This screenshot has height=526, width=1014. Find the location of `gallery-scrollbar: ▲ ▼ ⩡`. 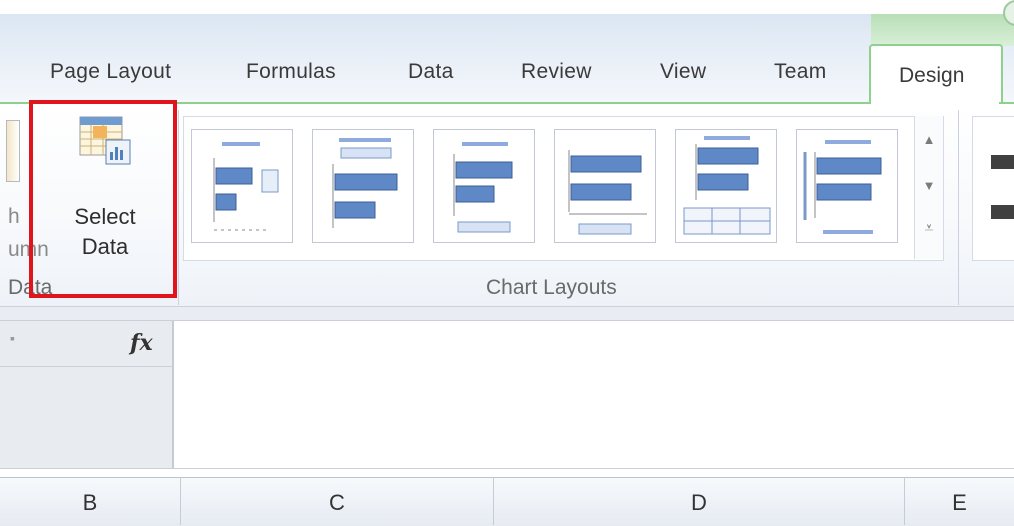

gallery-scrollbar: ▲ ▼ ⩡ is located at coordinates (928, 187).